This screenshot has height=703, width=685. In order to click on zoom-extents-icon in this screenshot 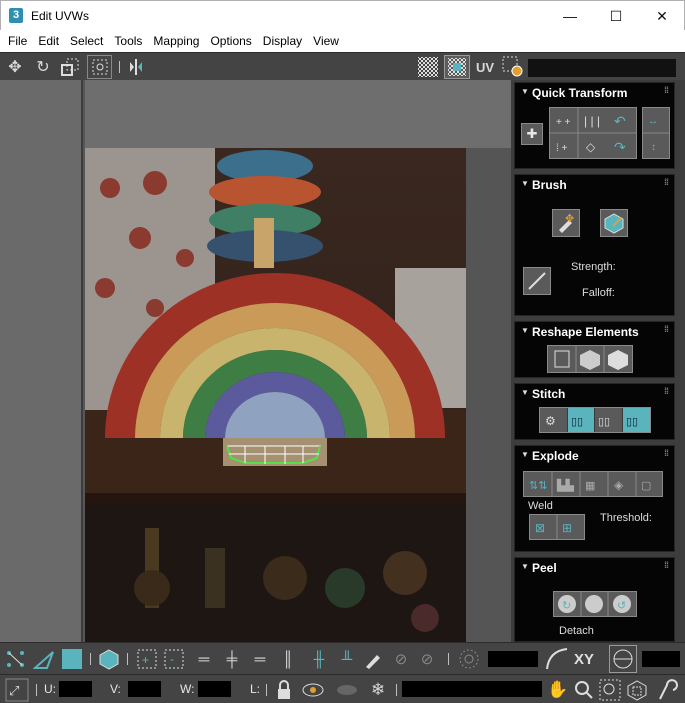, I will do `click(637, 689)`.